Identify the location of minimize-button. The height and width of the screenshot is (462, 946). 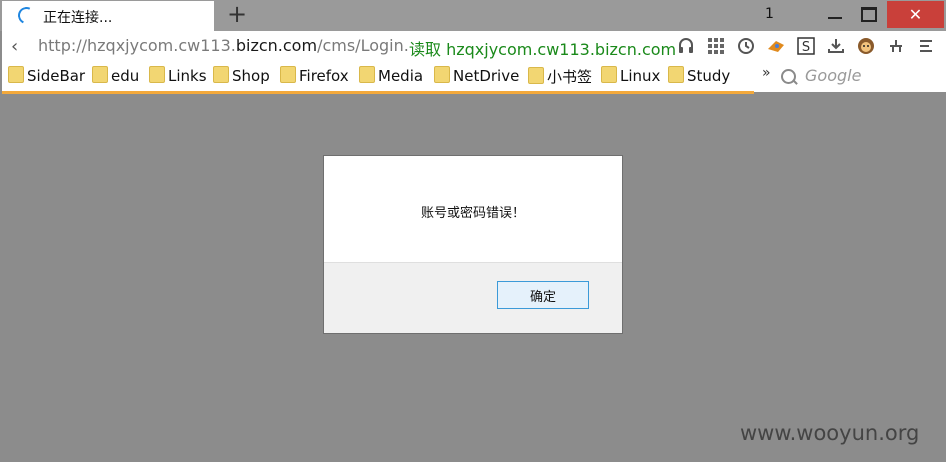
(836, 14).